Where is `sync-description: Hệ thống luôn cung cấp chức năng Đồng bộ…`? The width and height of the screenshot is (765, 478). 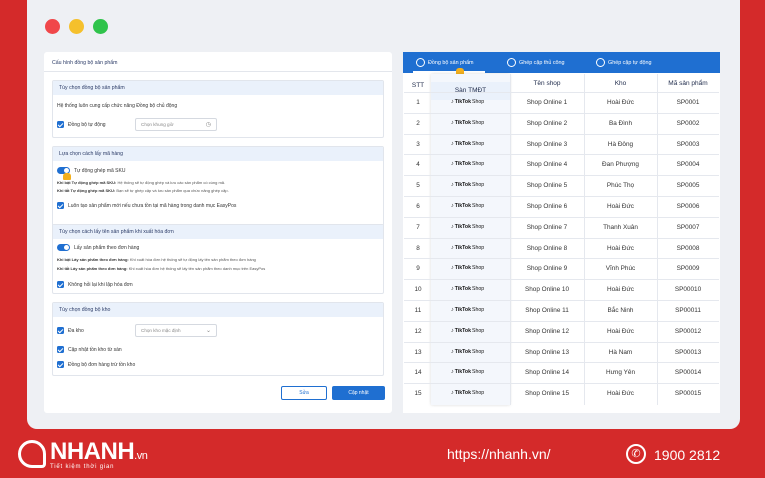
sync-description: Hệ thống luôn cung cấp chức năng Đồng bộ… is located at coordinates (117, 106).